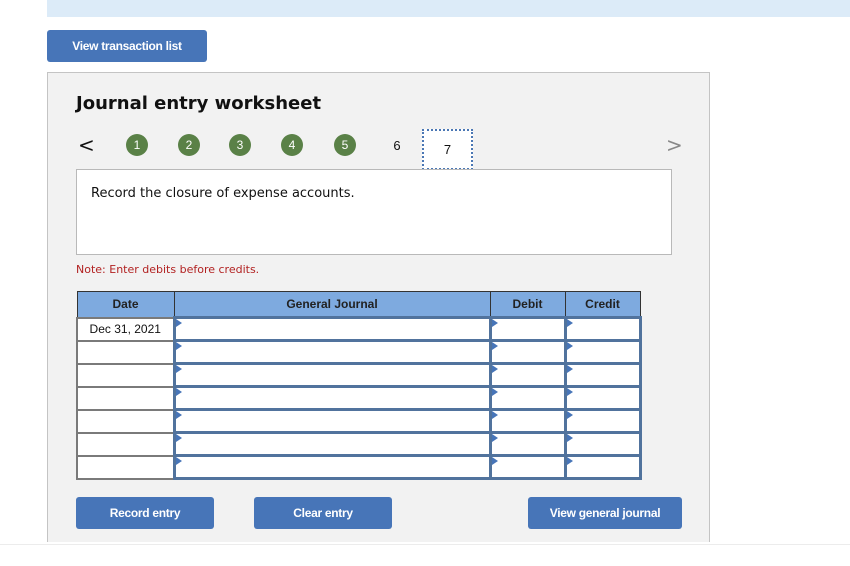  Describe the element at coordinates (397, 145) in the screenshot. I see `step-6-button: 6` at that location.